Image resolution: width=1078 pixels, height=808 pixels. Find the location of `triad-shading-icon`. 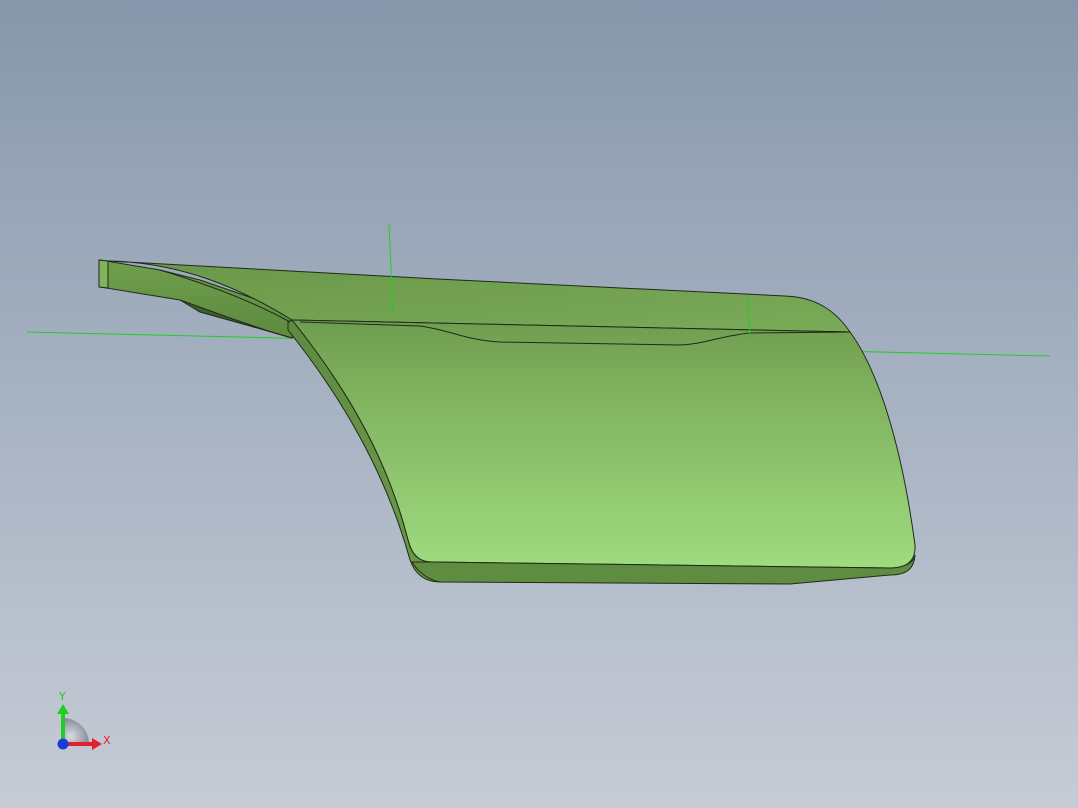

triad-shading-icon is located at coordinates (76, 731).